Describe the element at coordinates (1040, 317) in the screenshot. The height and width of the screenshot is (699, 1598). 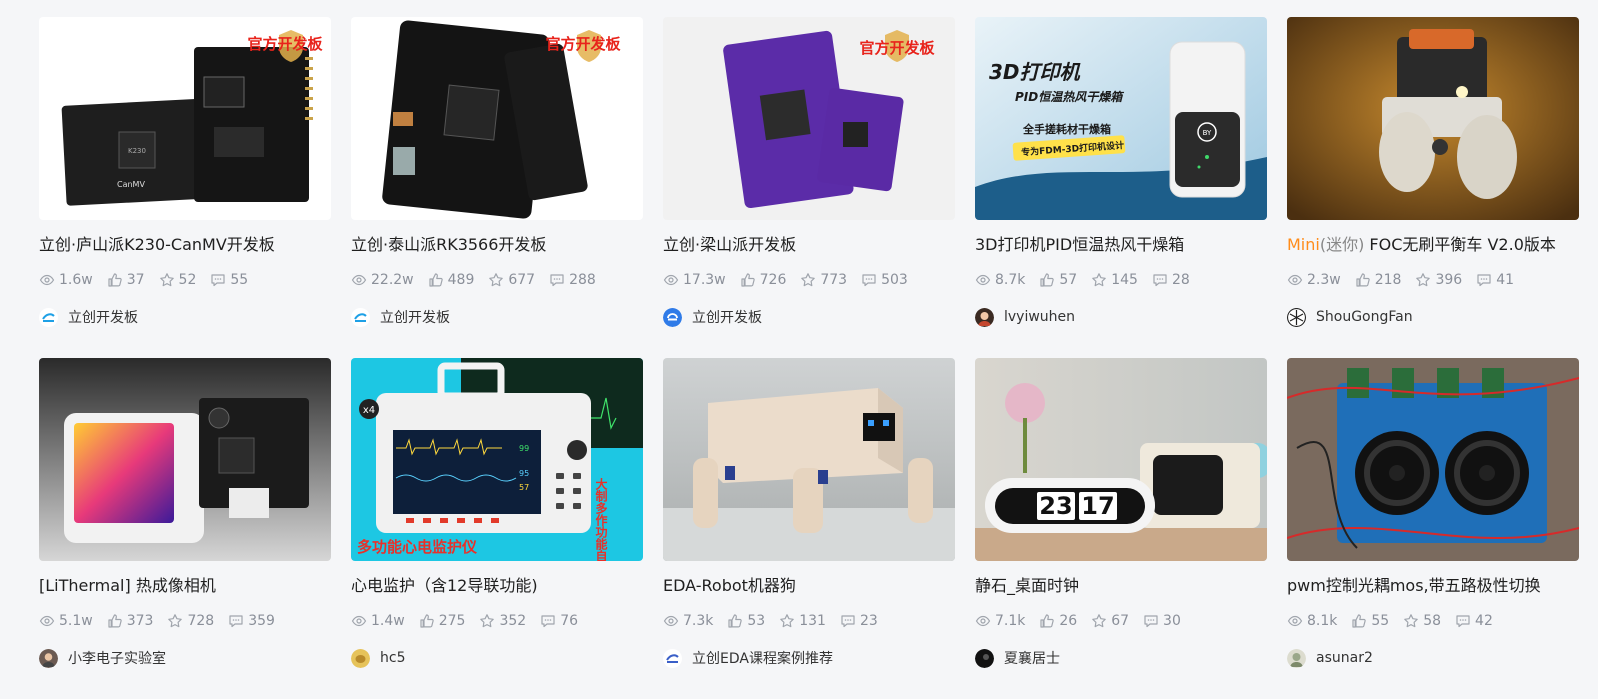
I see `author-name: lvyiwuhen` at that location.